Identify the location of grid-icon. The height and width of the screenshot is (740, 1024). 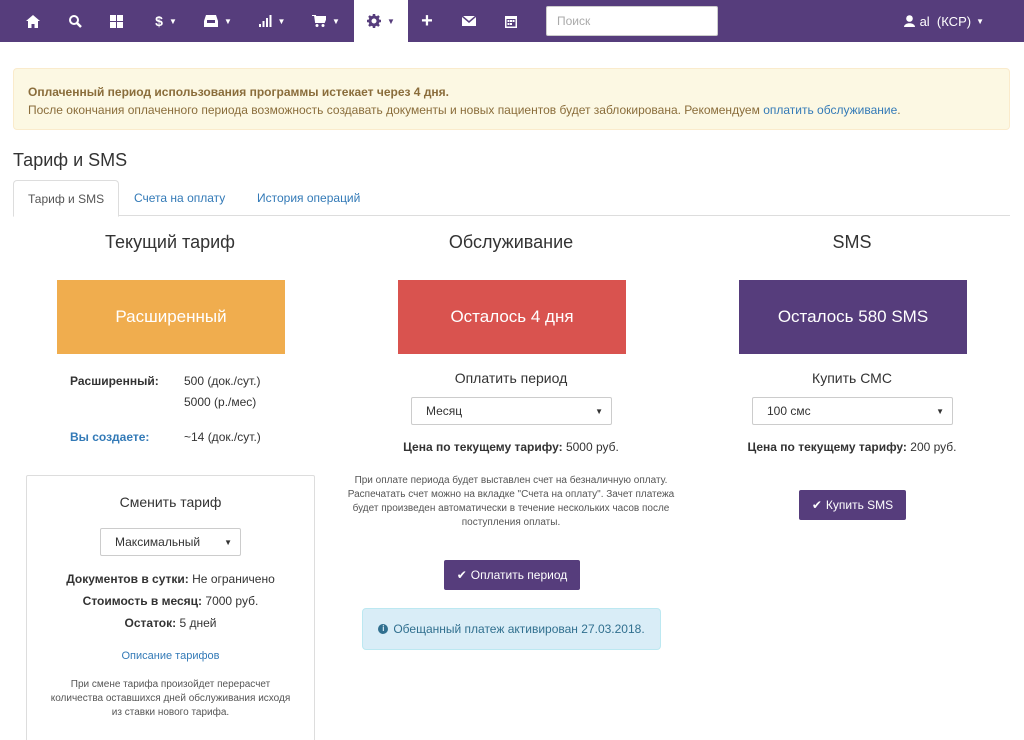
(116, 21).